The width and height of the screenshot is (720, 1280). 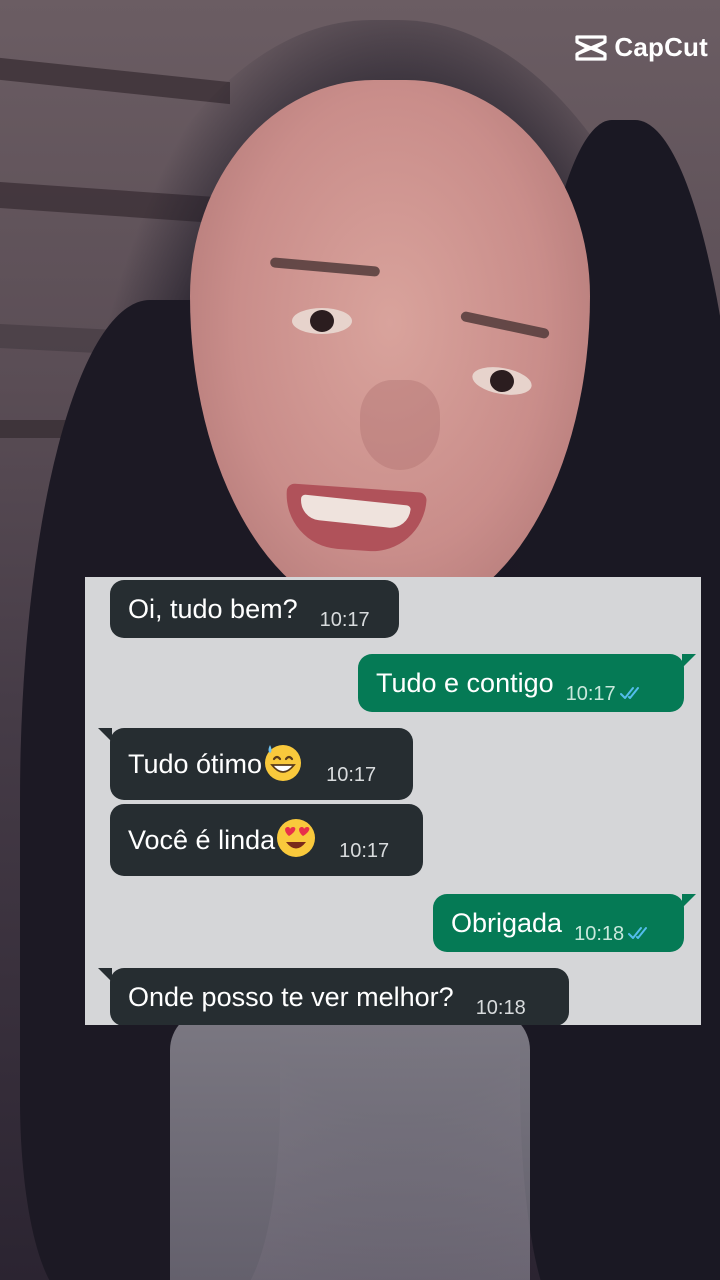 I want to click on message-bubble-incoming: Onde posso te ver melhor? 10:18, so click(x=333, y=996).